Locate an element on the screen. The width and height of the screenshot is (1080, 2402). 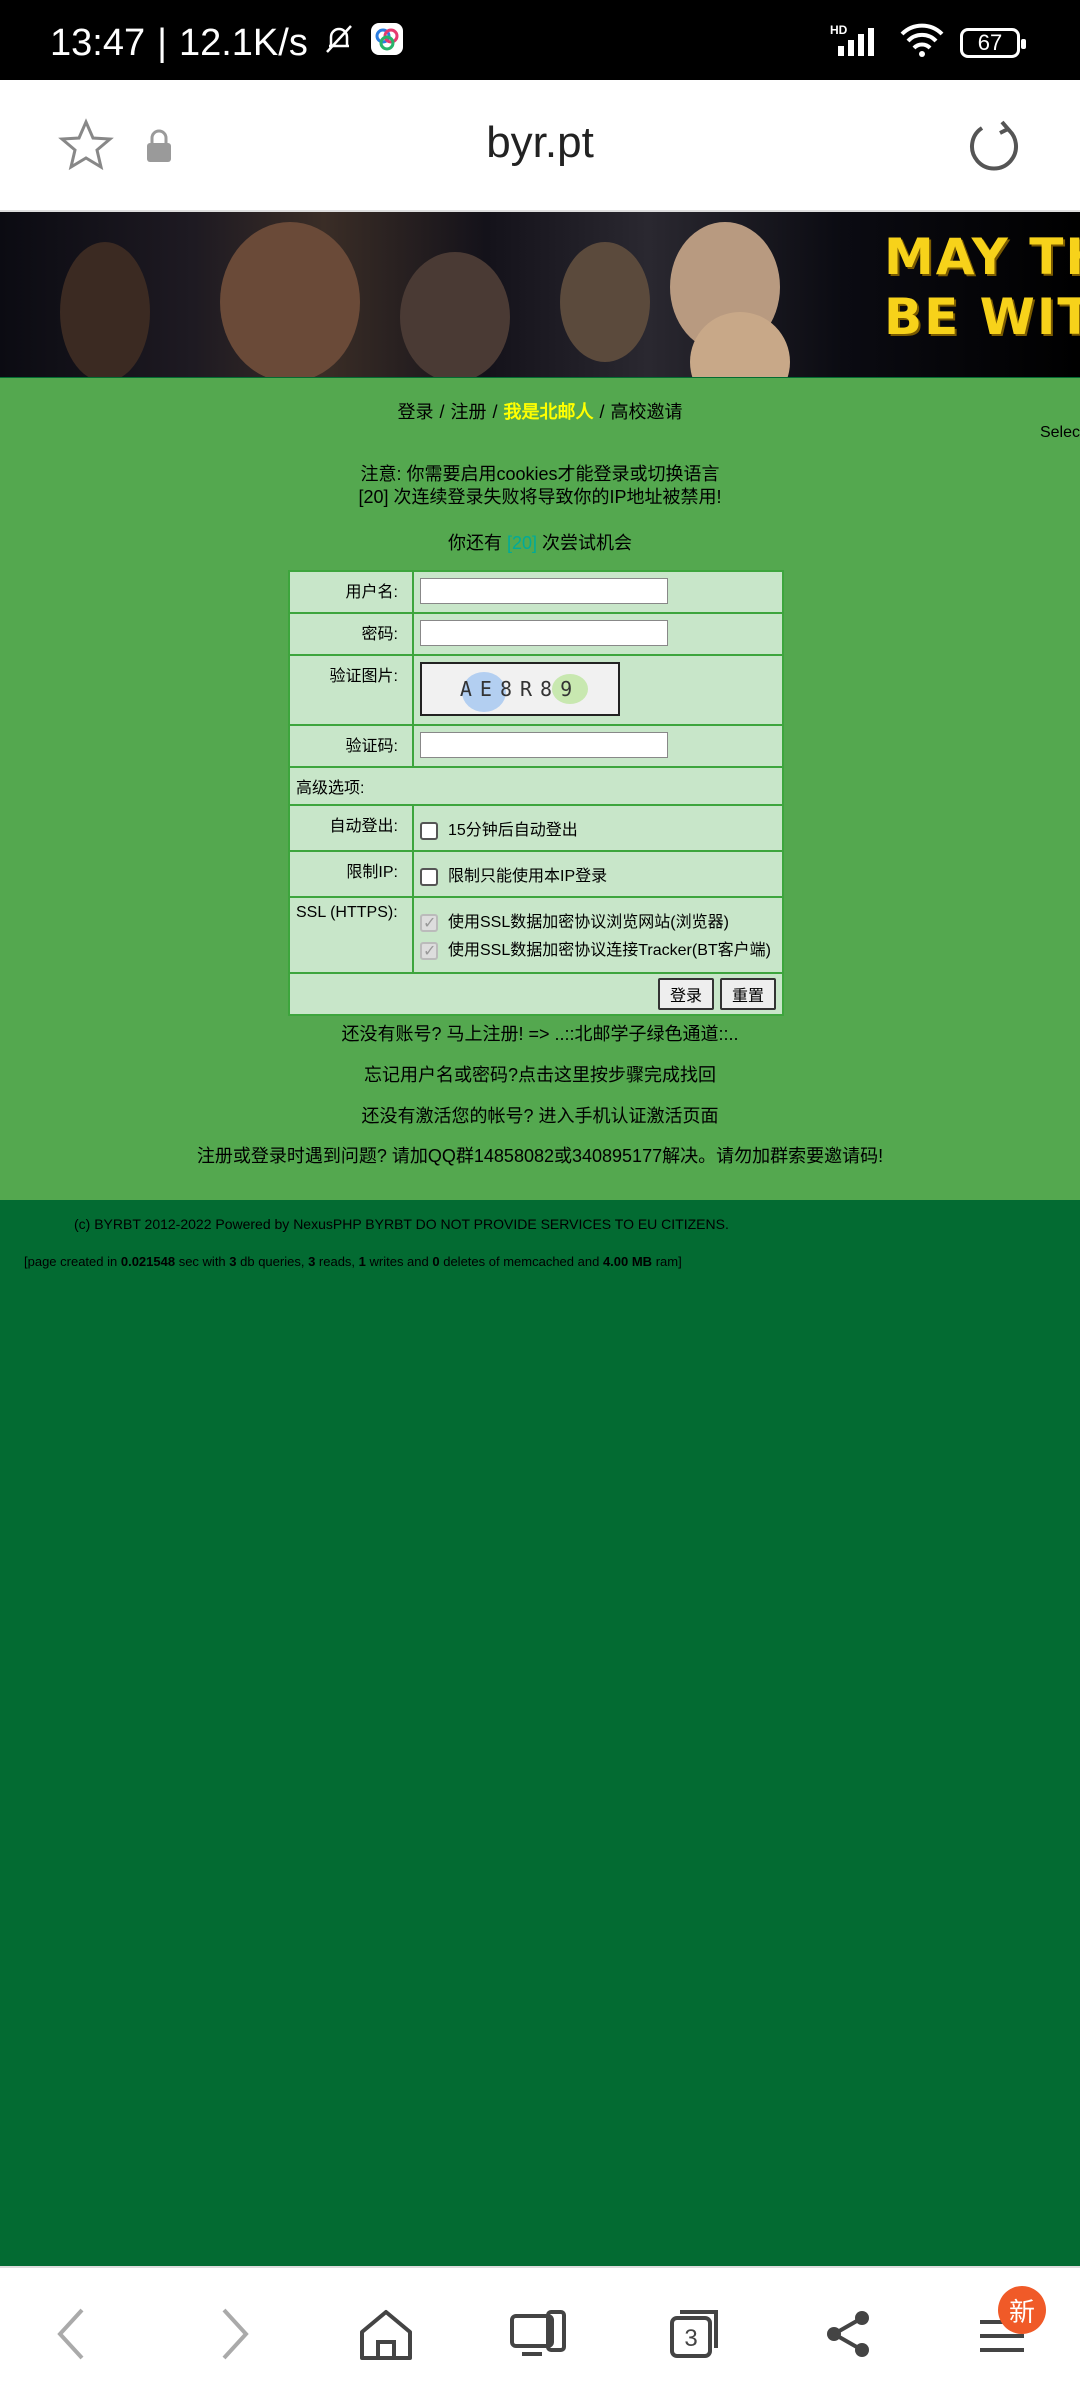
clock: 13:47 is located at coordinates (98, 43).